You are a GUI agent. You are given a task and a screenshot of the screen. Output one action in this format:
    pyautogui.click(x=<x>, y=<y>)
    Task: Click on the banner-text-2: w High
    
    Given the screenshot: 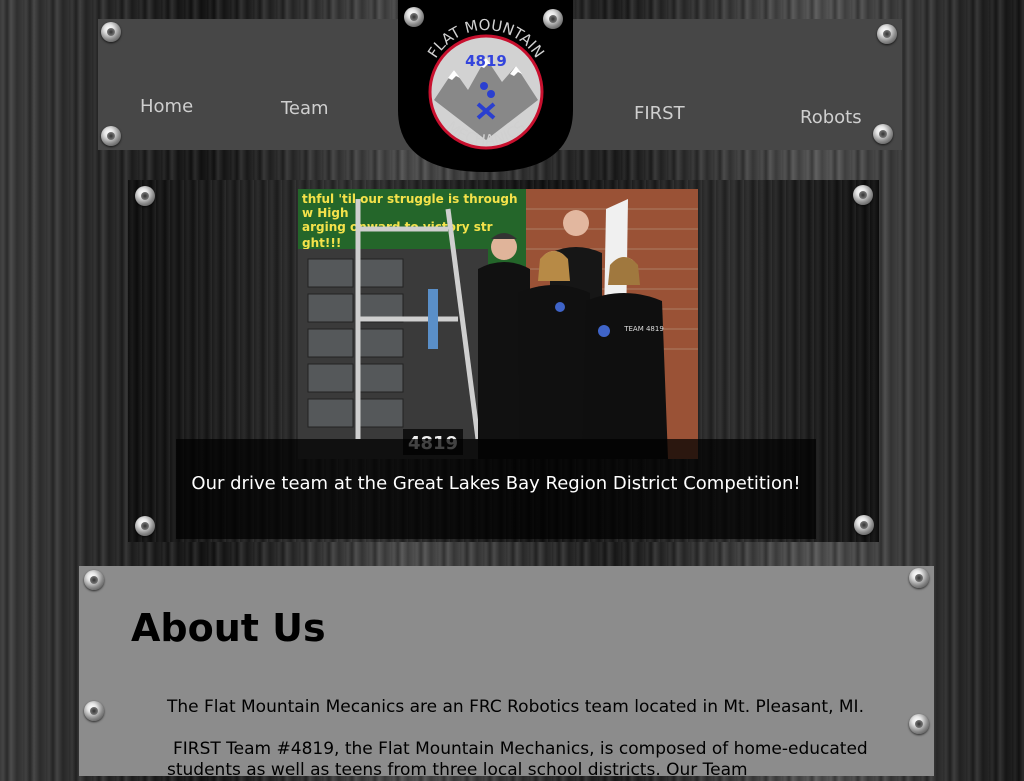 What is the action you would take?
    pyautogui.click(x=325, y=213)
    